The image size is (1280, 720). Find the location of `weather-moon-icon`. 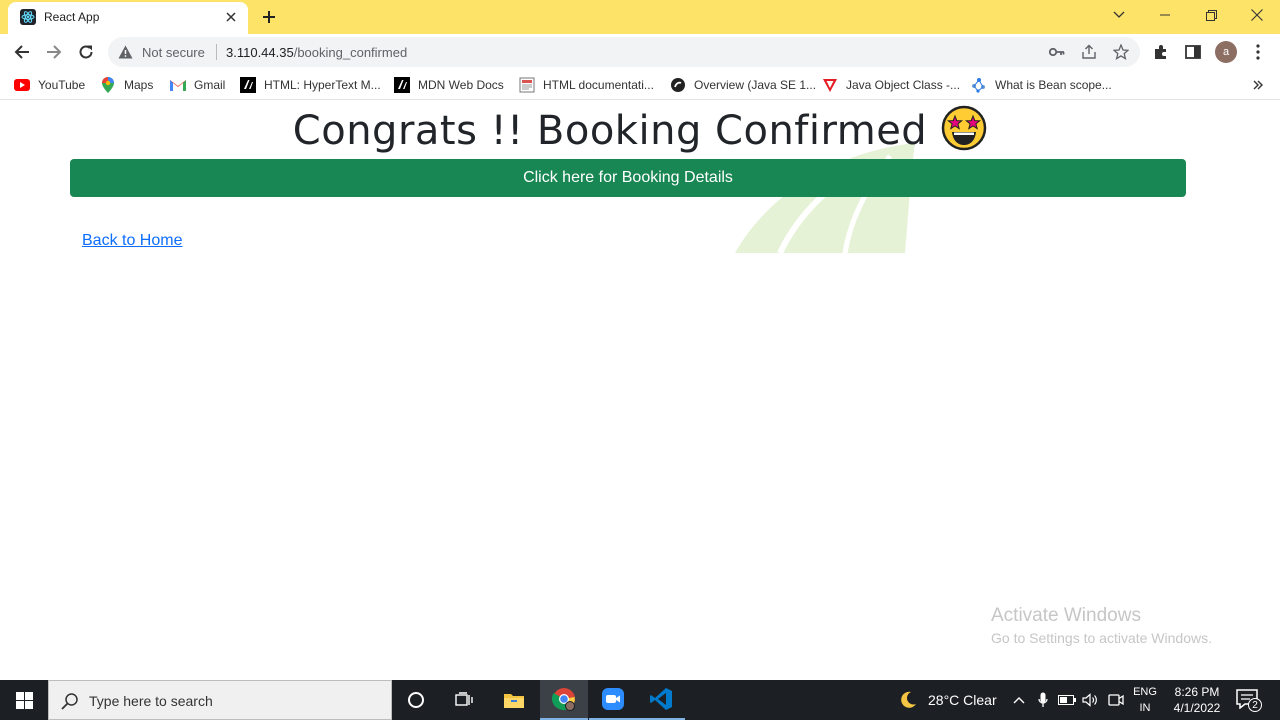

weather-moon-icon is located at coordinates (908, 700).